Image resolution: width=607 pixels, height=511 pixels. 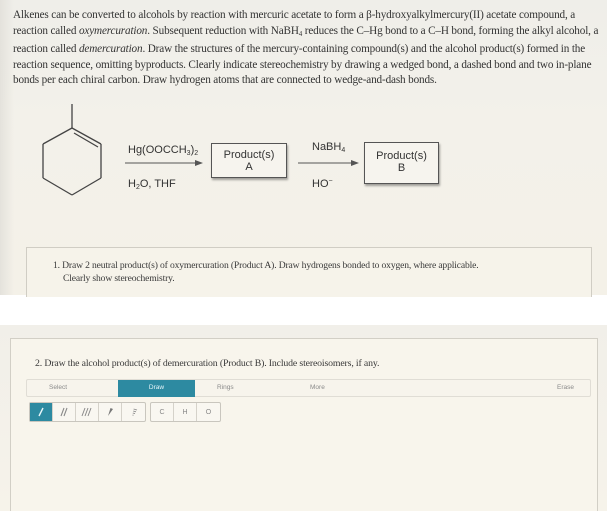 What do you see at coordinates (113, 30) in the screenshot?
I see `term-oxymercuration: oxymercuration` at bounding box center [113, 30].